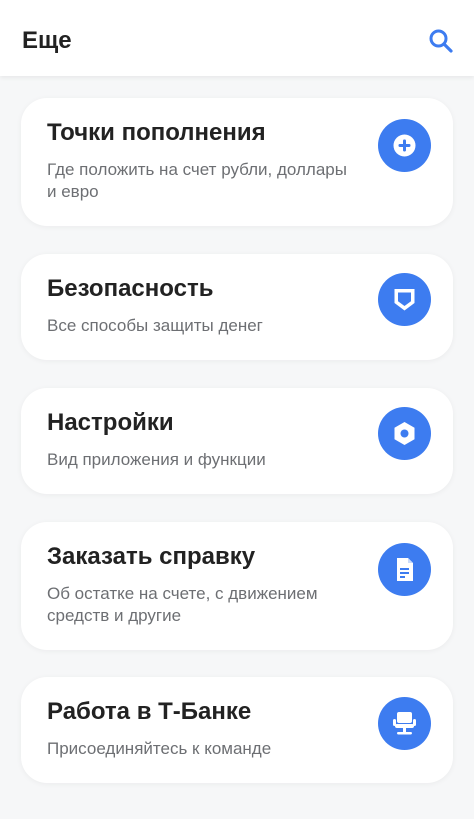  What do you see at coordinates (149, 711) in the screenshot?
I see `card-title: Работа в Т‑Банке` at bounding box center [149, 711].